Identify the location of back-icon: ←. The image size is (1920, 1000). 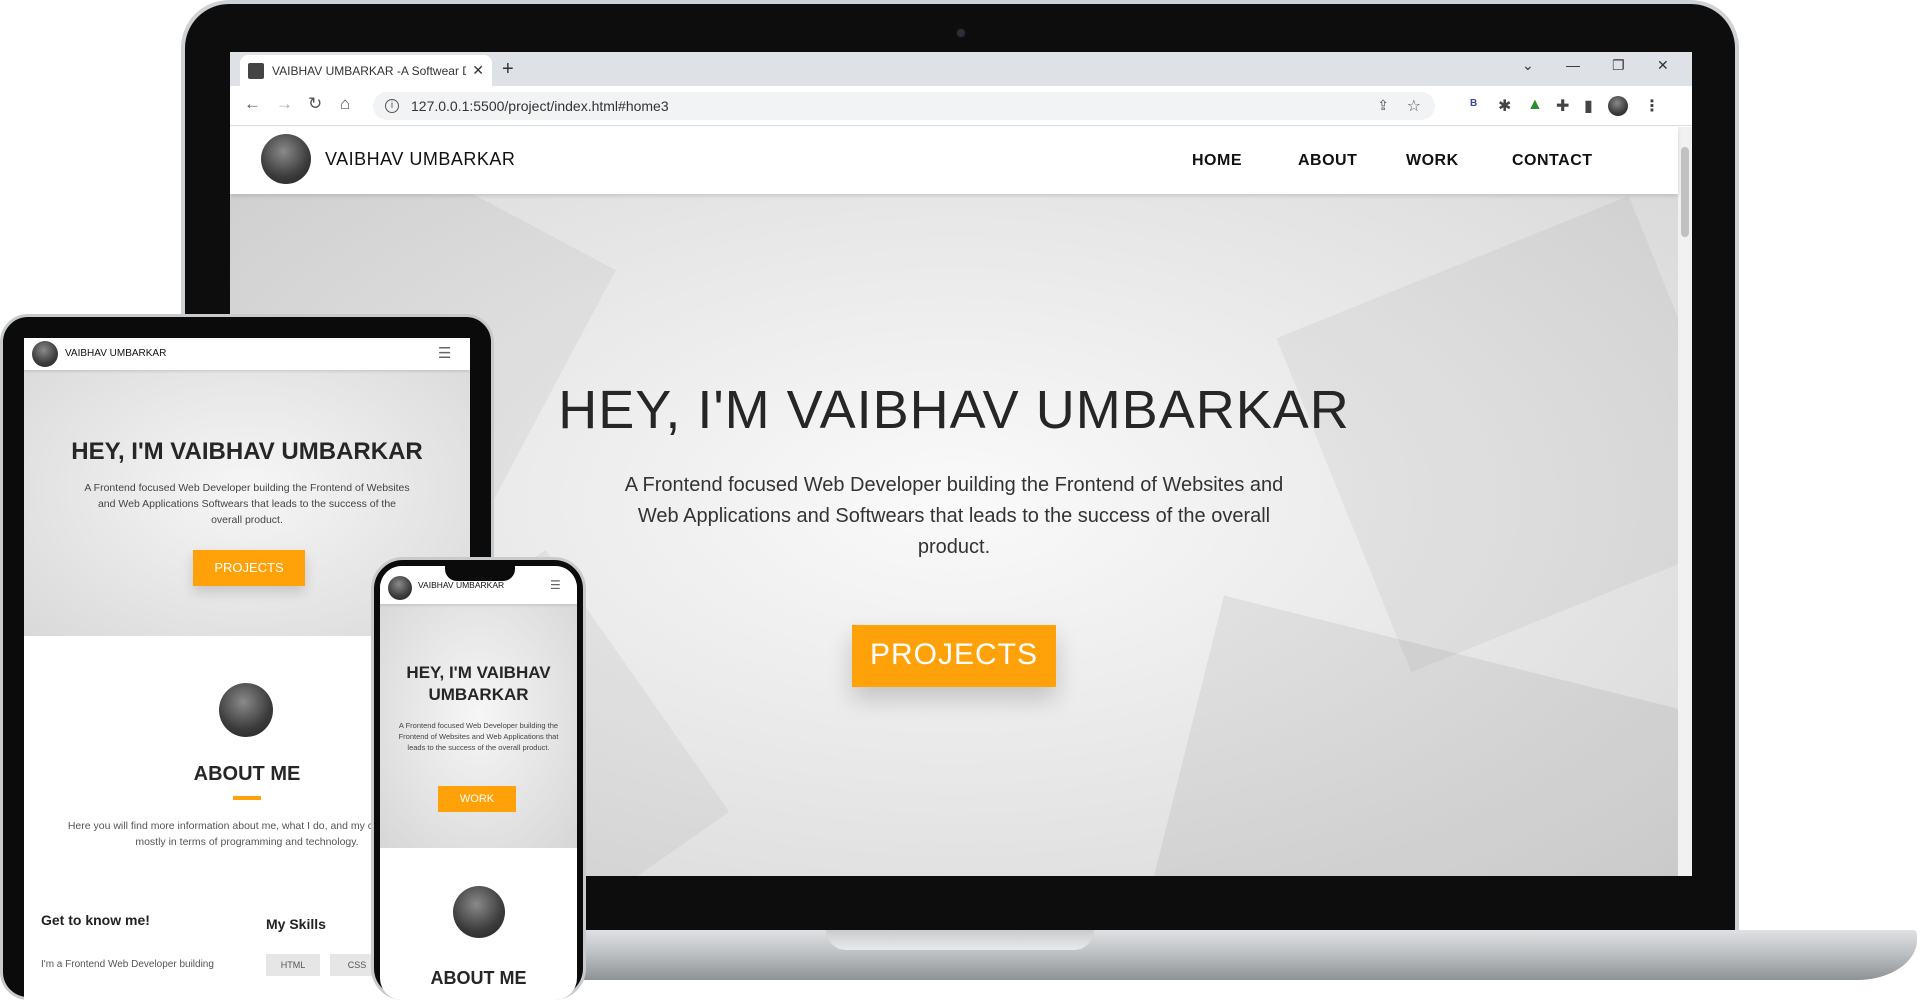
(252, 104).